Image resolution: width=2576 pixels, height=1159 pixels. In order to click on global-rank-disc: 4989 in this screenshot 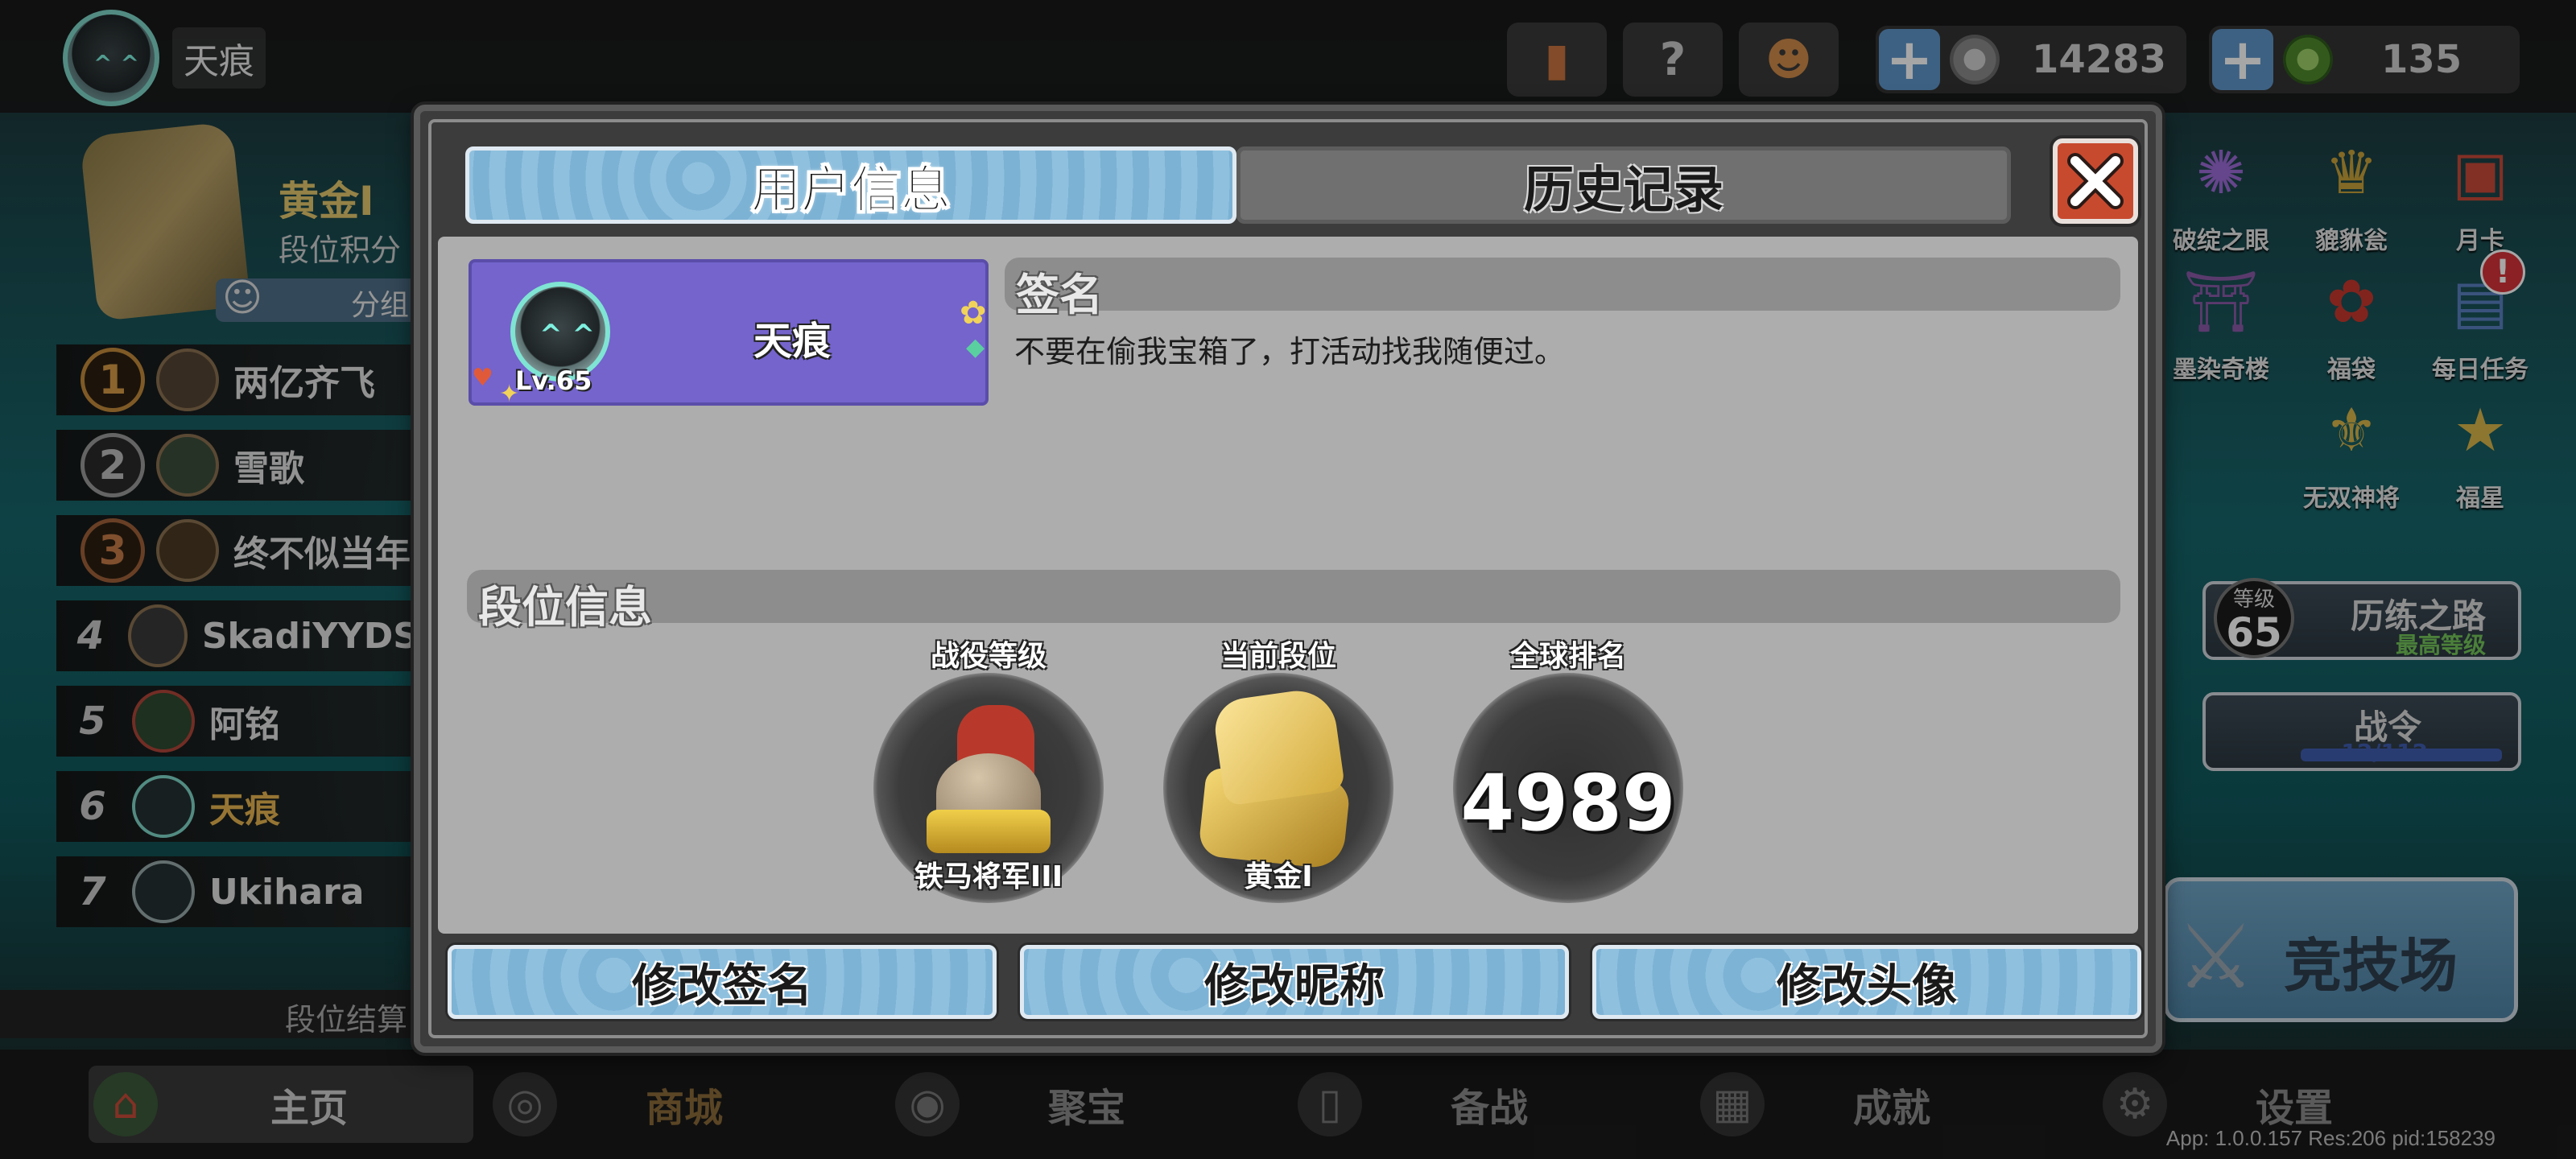, I will do `click(1568, 788)`.